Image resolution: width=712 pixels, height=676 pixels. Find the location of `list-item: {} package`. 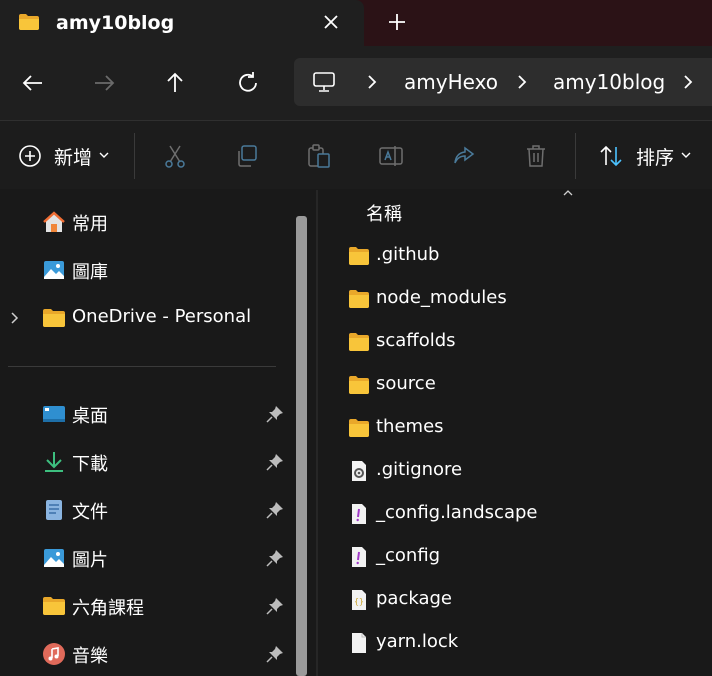

list-item: {} package is located at coordinates (515, 601).